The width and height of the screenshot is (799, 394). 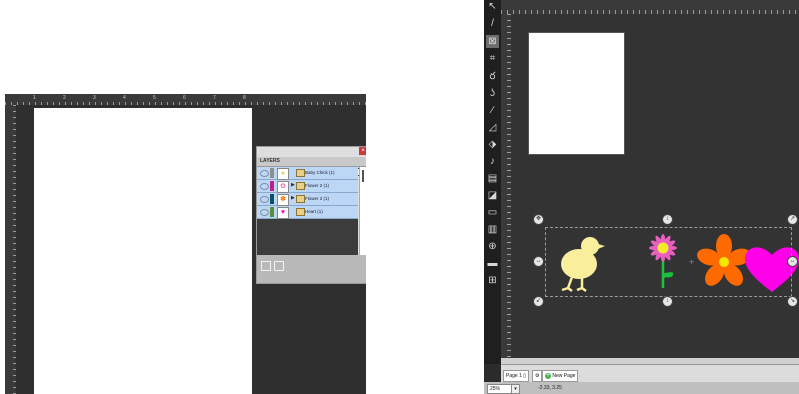 What do you see at coordinates (492, 280) in the screenshot?
I see `grid-tool-icon: ⊞` at bounding box center [492, 280].